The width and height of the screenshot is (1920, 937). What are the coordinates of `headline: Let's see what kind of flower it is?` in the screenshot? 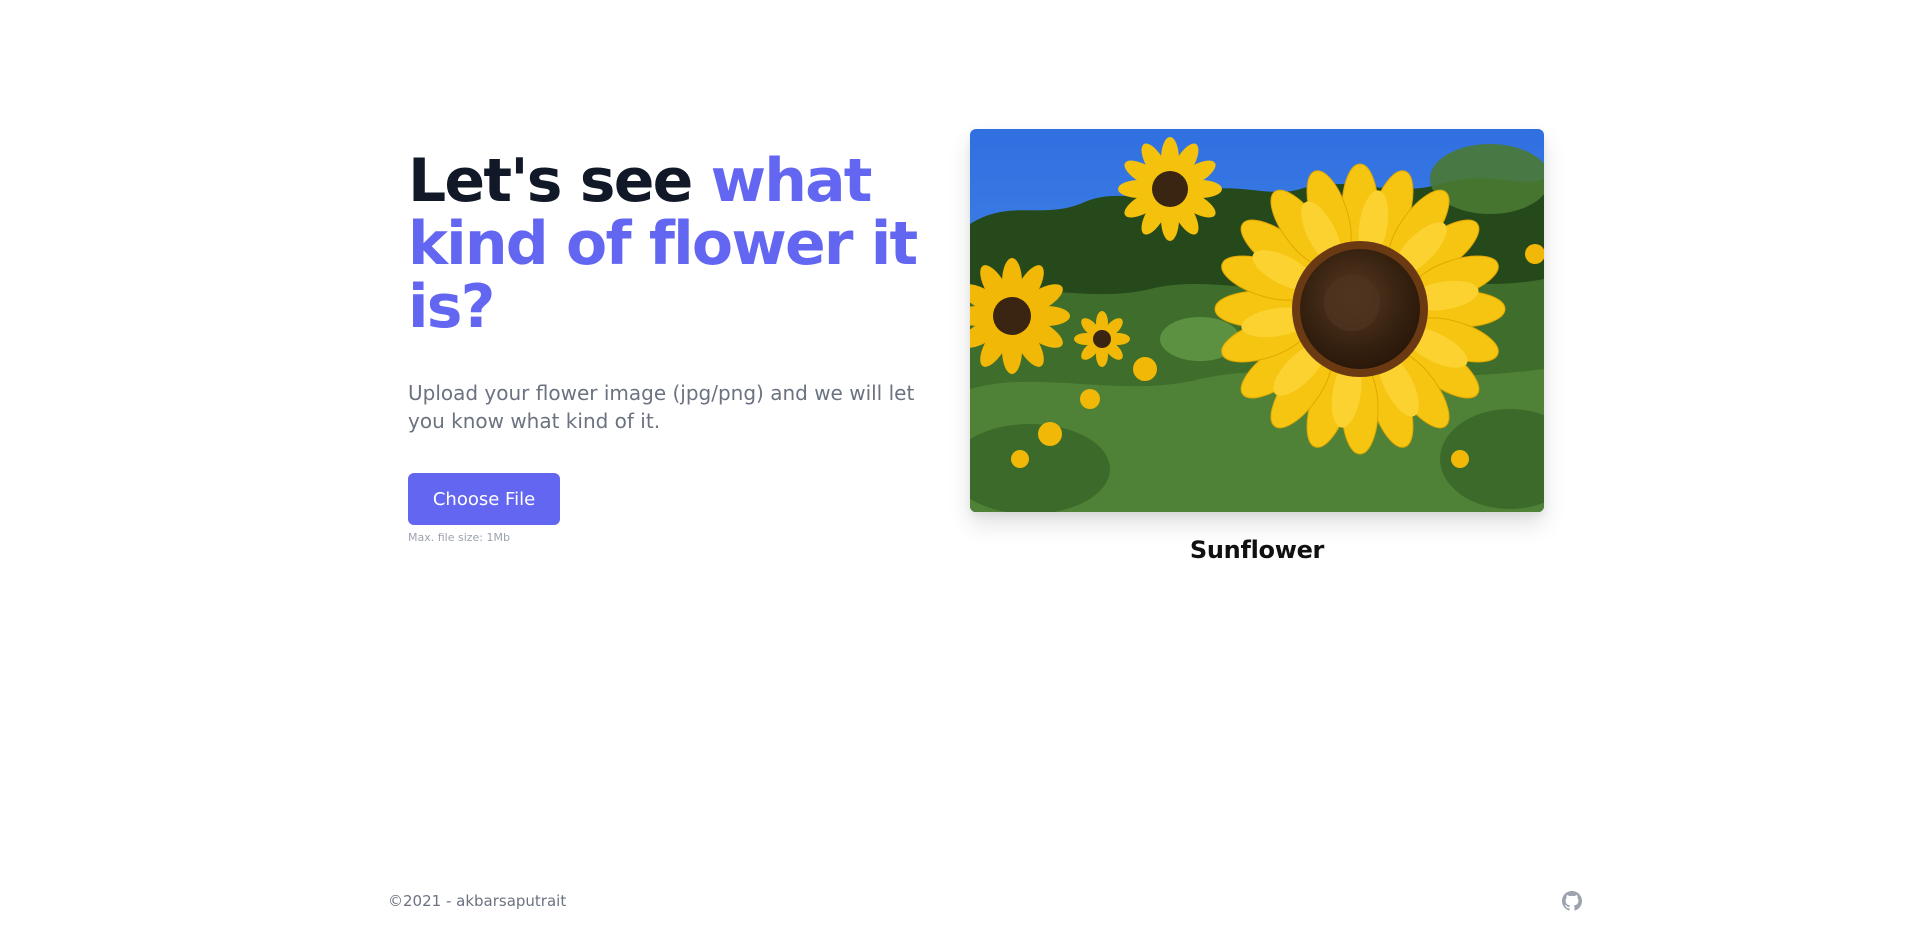 It's located at (678, 244).